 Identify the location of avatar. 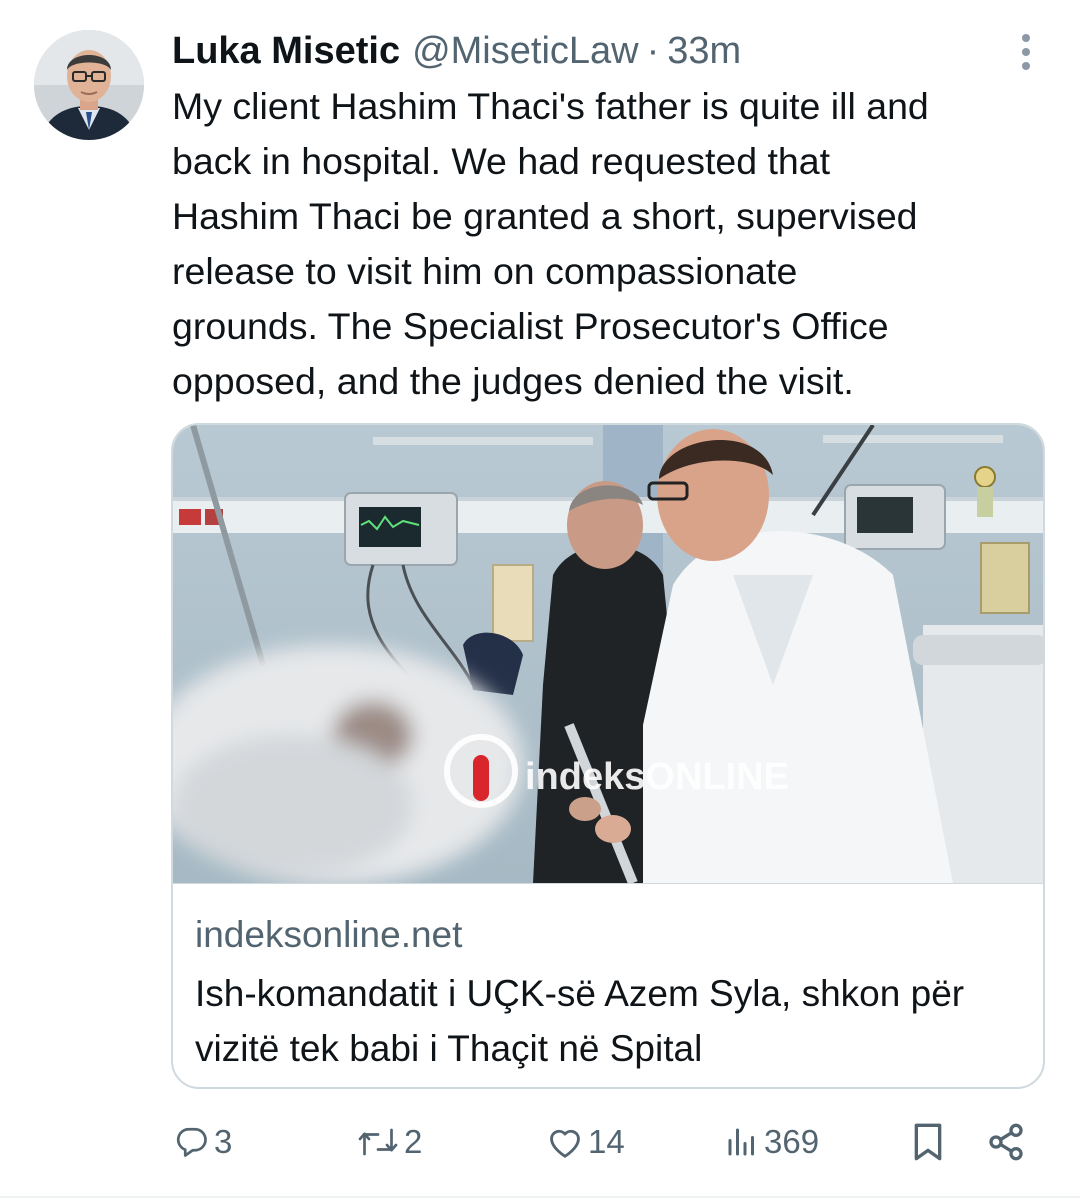
(89, 85).